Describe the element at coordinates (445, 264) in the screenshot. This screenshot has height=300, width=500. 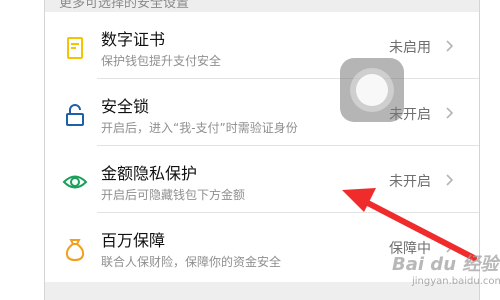
I see `baidu-watermark-logo: Bai du 经验` at that location.